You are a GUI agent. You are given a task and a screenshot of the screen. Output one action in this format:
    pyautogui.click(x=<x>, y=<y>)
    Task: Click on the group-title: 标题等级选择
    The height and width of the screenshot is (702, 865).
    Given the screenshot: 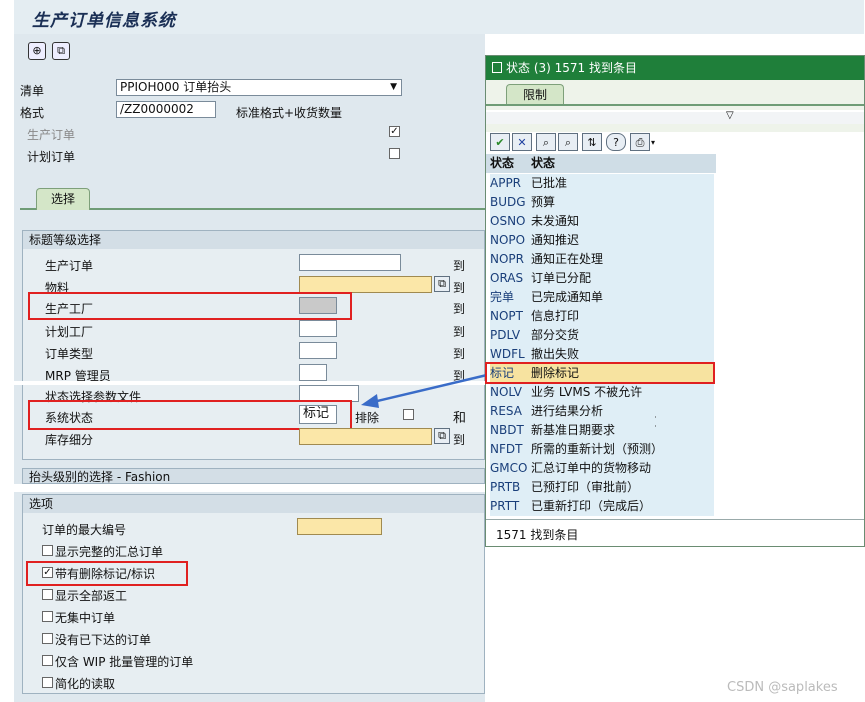 What is the action you would take?
    pyautogui.click(x=253, y=240)
    